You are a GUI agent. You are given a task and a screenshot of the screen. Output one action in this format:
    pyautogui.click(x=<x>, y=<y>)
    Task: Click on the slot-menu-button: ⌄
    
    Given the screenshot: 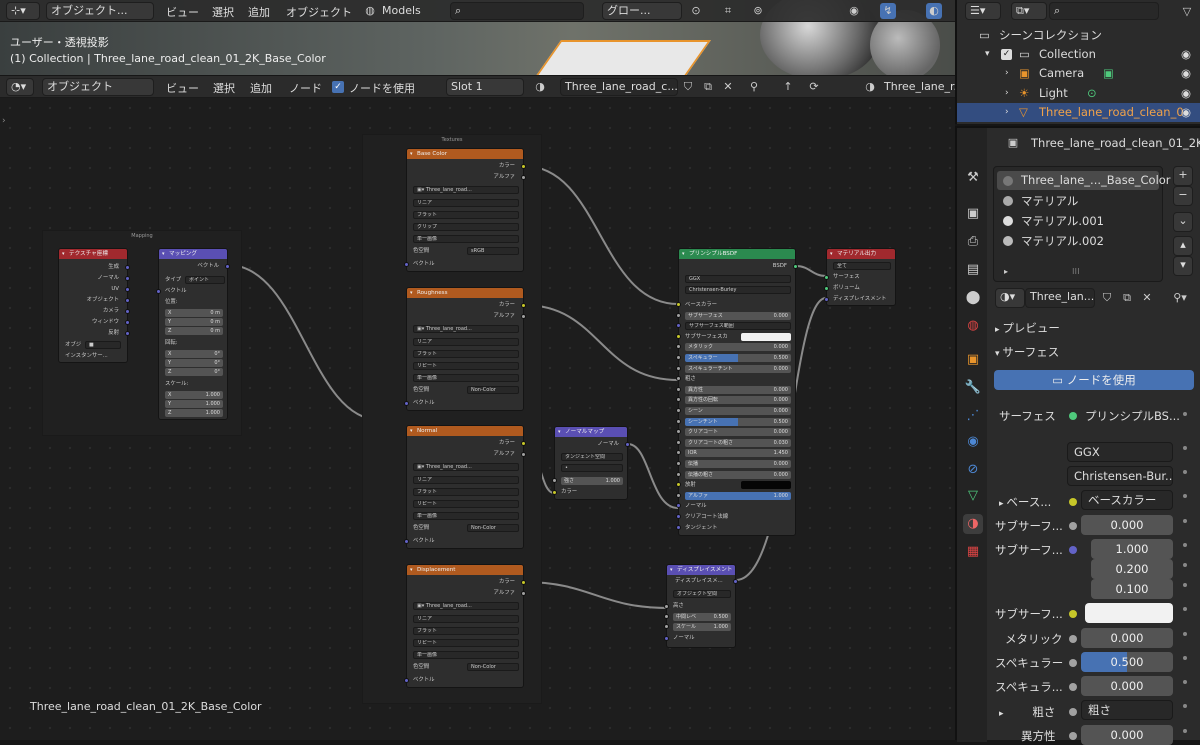 What is the action you would take?
    pyautogui.click(x=1183, y=222)
    